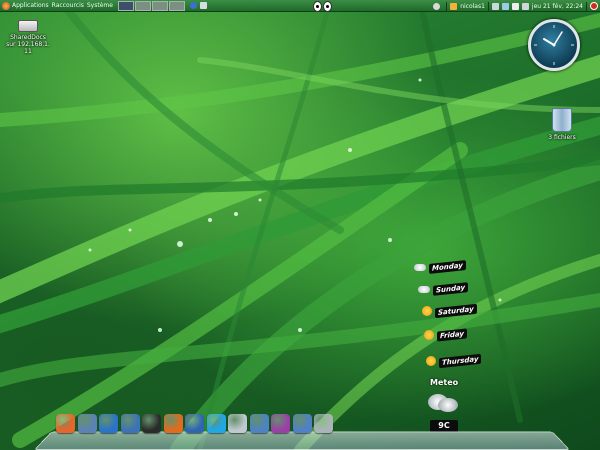 This screenshot has height=450, width=600. What do you see at coordinates (327, 6) in the screenshot?
I see `right-eye-icon` at bounding box center [327, 6].